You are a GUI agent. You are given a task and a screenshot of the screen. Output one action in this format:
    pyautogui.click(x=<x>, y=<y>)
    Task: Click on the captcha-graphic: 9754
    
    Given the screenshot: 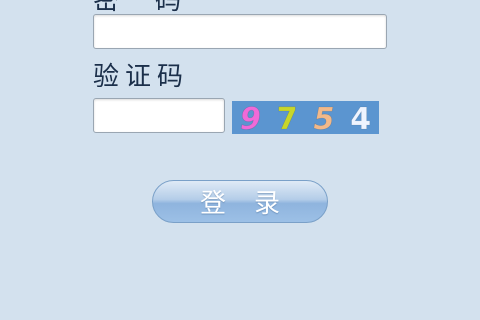 What is the action you would take?
    pyautogui.click(x=305, y=117)
    